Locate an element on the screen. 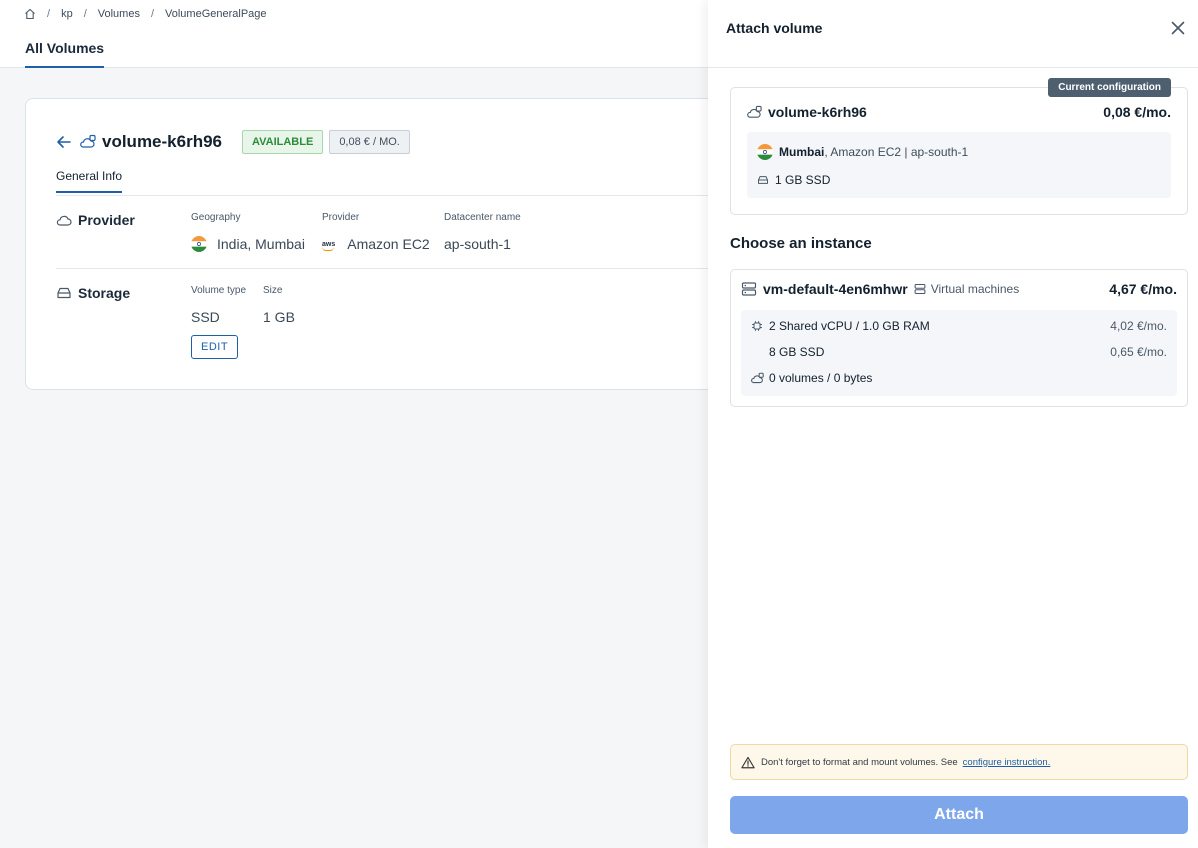 This screenshot has width=1198, height=848. drawer-title: Attach volume is located at coordinates (774, 28).